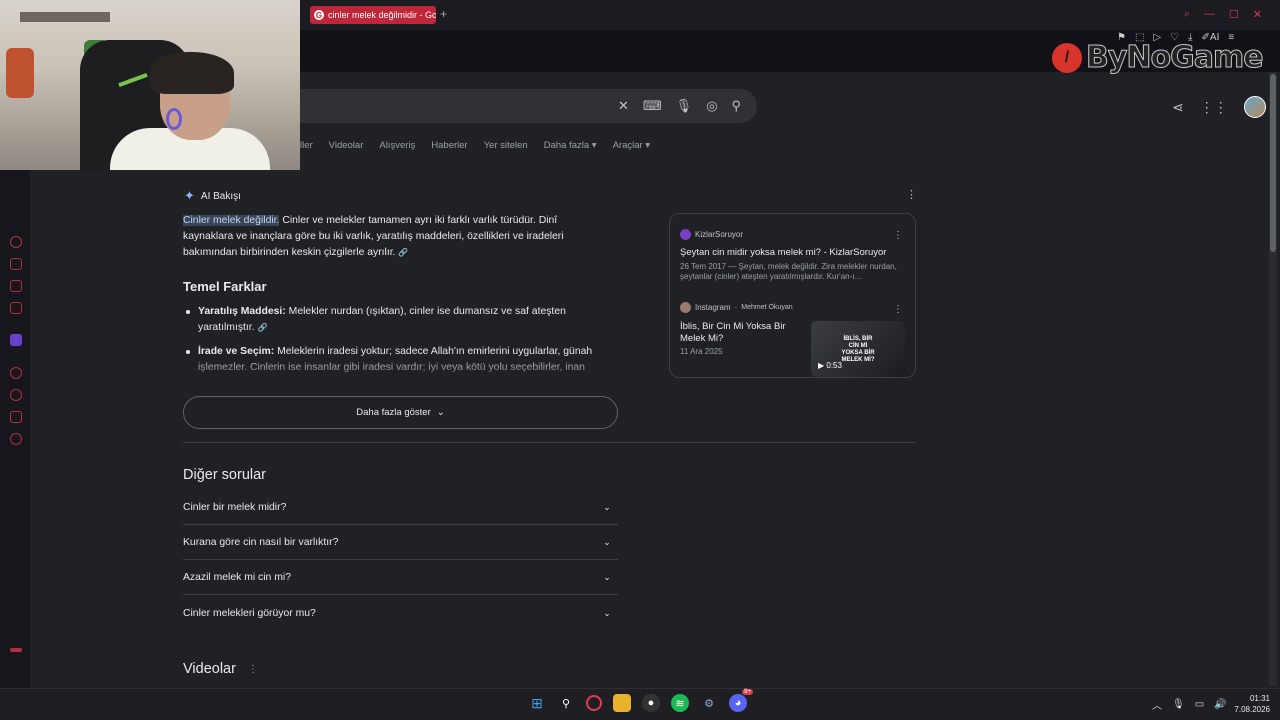 This screenshot has width=1280, height=720. I want to click on source-site: Instagram · Mehmet Okuyan, so click(745, 307).